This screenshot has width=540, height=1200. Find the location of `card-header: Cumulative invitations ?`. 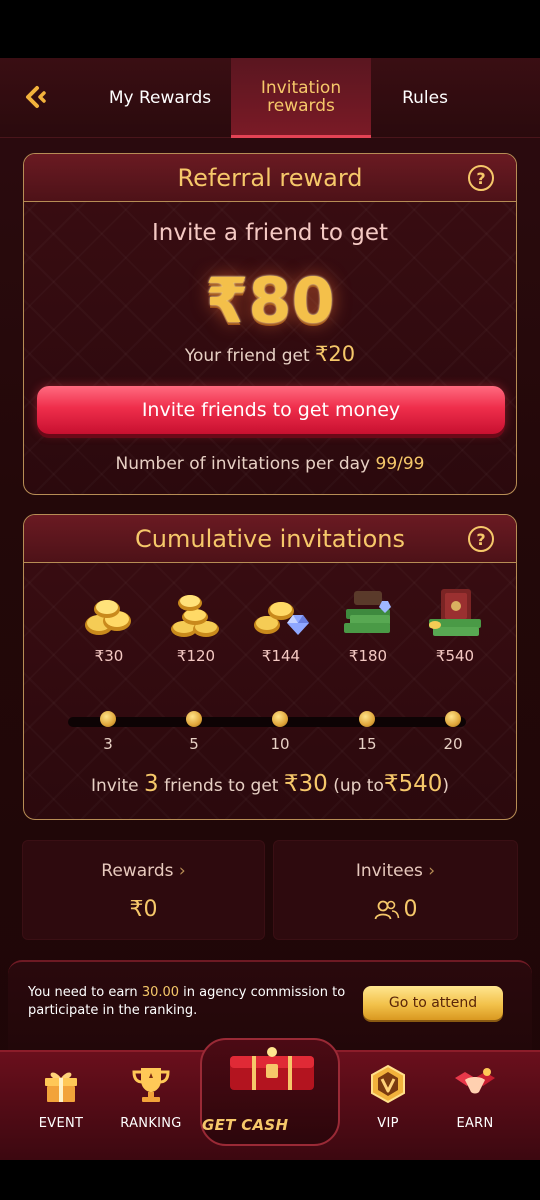

card-header: Cumulative invitations ? is located at coordinates (270, 539).